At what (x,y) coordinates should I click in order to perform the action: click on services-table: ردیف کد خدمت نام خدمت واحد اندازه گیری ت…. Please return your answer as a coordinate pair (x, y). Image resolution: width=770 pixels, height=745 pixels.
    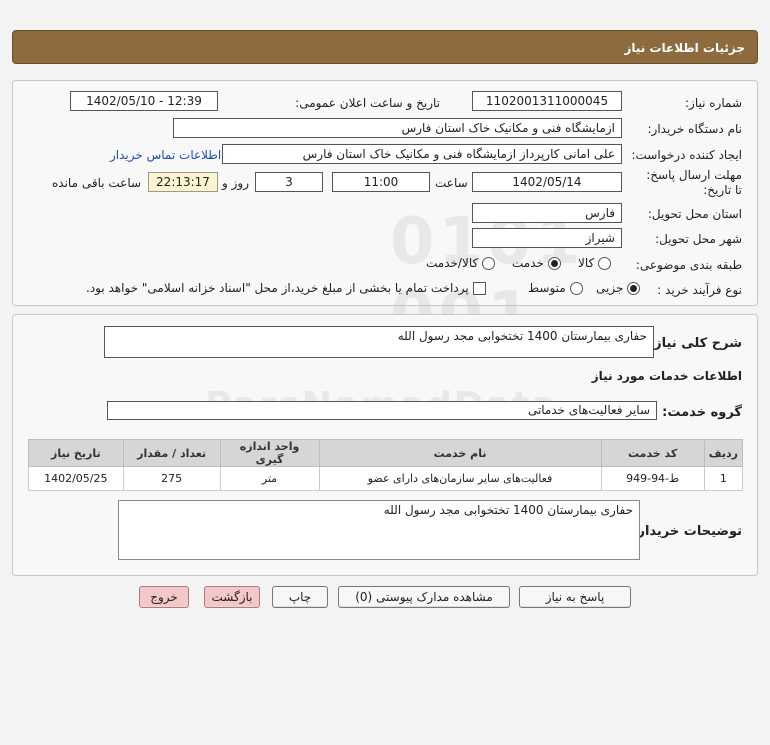
    Looking at the image, I should click on (386, 465).